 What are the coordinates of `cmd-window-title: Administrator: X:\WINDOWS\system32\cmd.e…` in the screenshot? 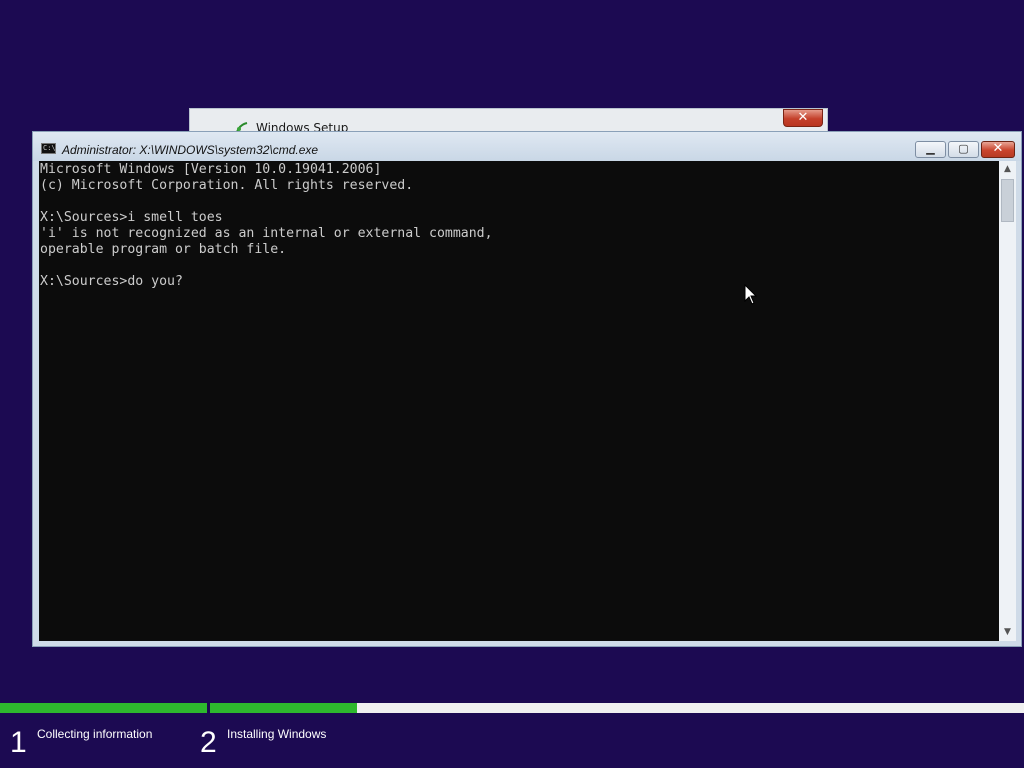 It's located at (190, 150).